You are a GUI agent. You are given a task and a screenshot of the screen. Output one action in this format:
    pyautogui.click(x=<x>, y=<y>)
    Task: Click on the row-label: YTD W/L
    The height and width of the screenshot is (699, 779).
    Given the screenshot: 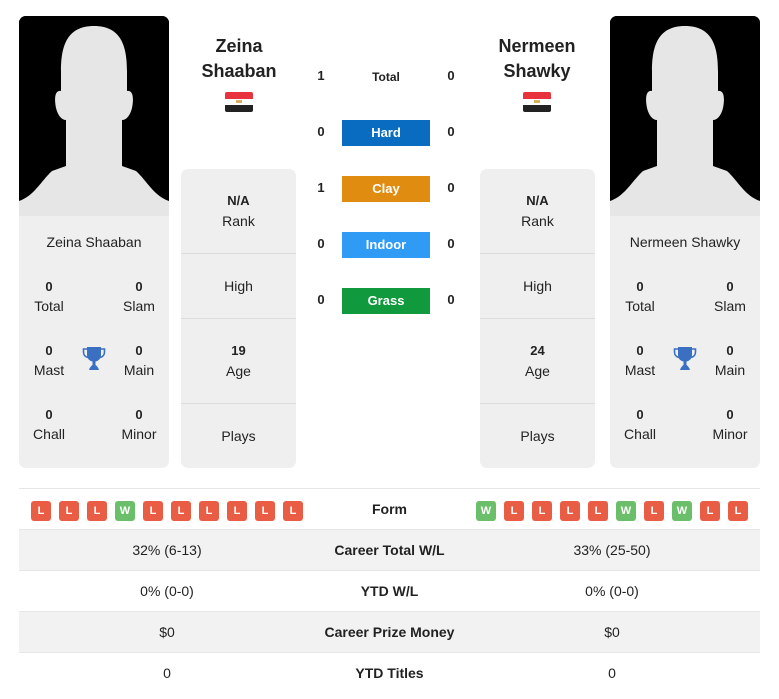 What is the action you would take?
    pyautogui.click(x=389, y=591)
    